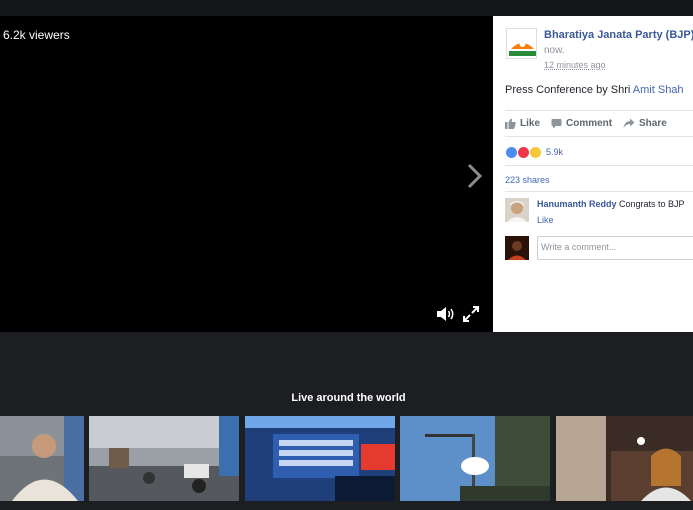 This screenshot has width=693, height=510. I want to click on viewer-count: 6.2k viewers, so click(36, 35).